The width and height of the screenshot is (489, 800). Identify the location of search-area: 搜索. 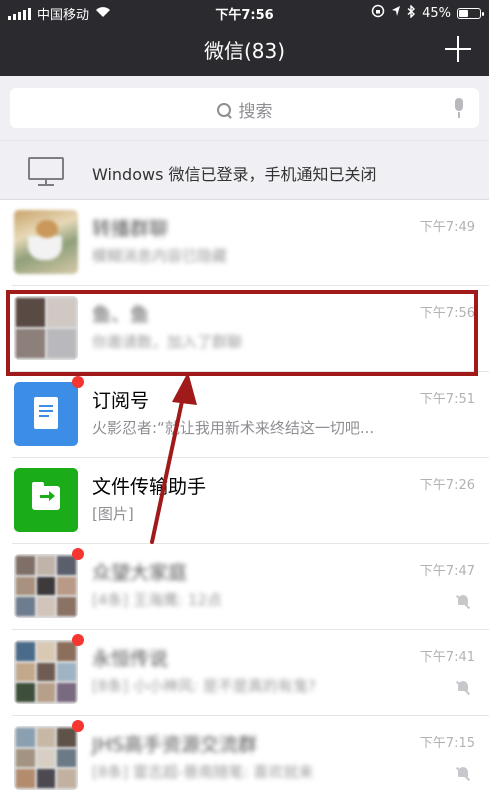
(244, 108).